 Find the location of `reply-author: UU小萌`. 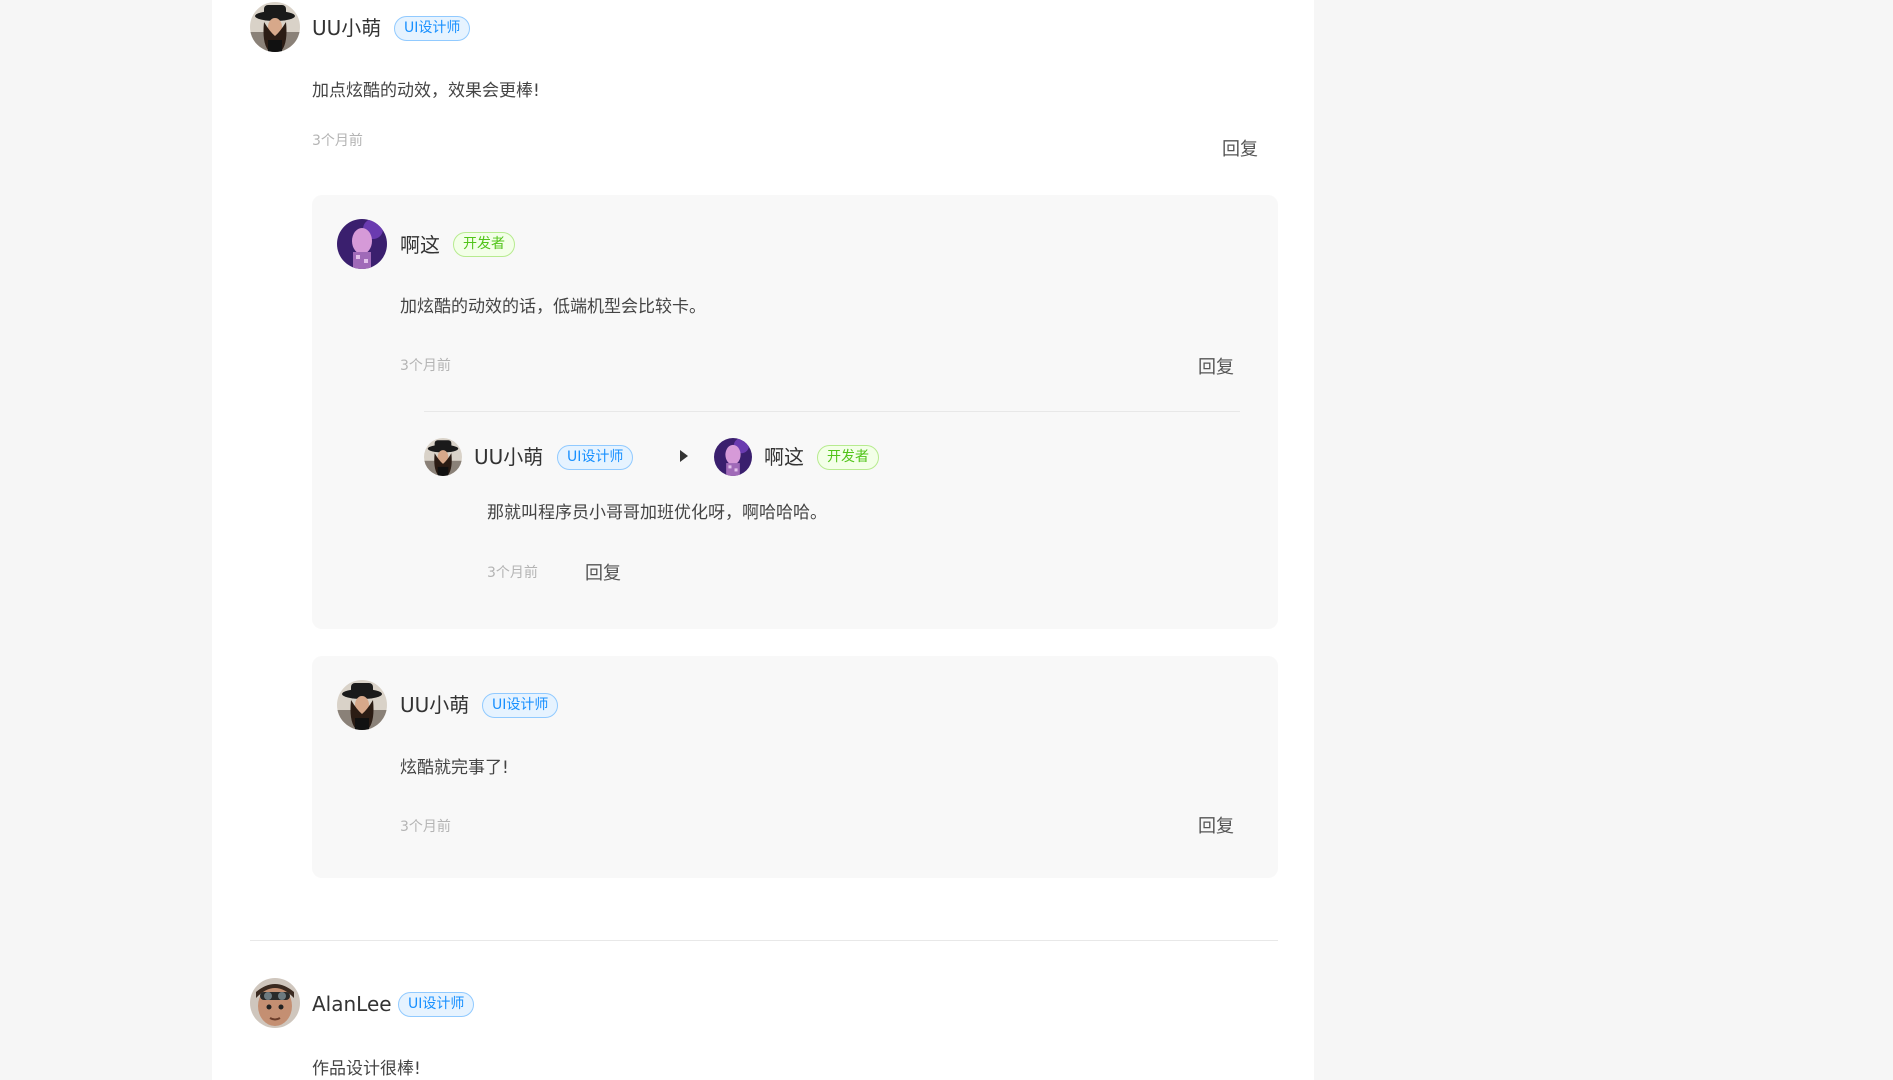

reply-author: UU小萌 is located at coordinates (434, 705).